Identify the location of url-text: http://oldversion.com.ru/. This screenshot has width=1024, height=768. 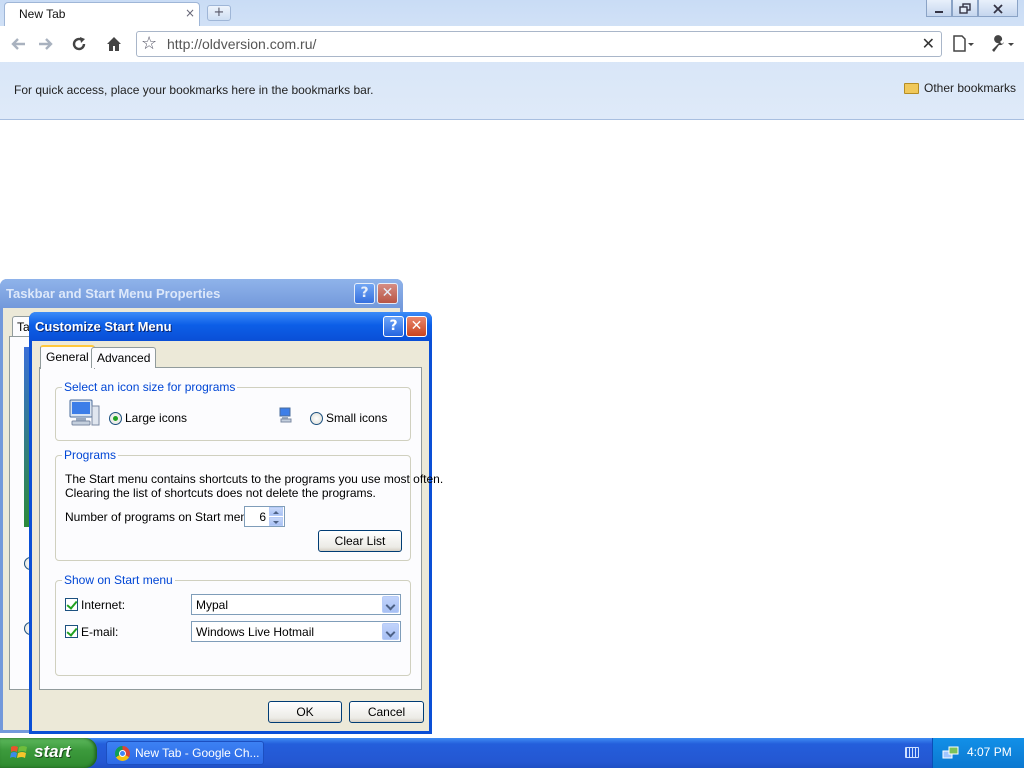
(241, 44).